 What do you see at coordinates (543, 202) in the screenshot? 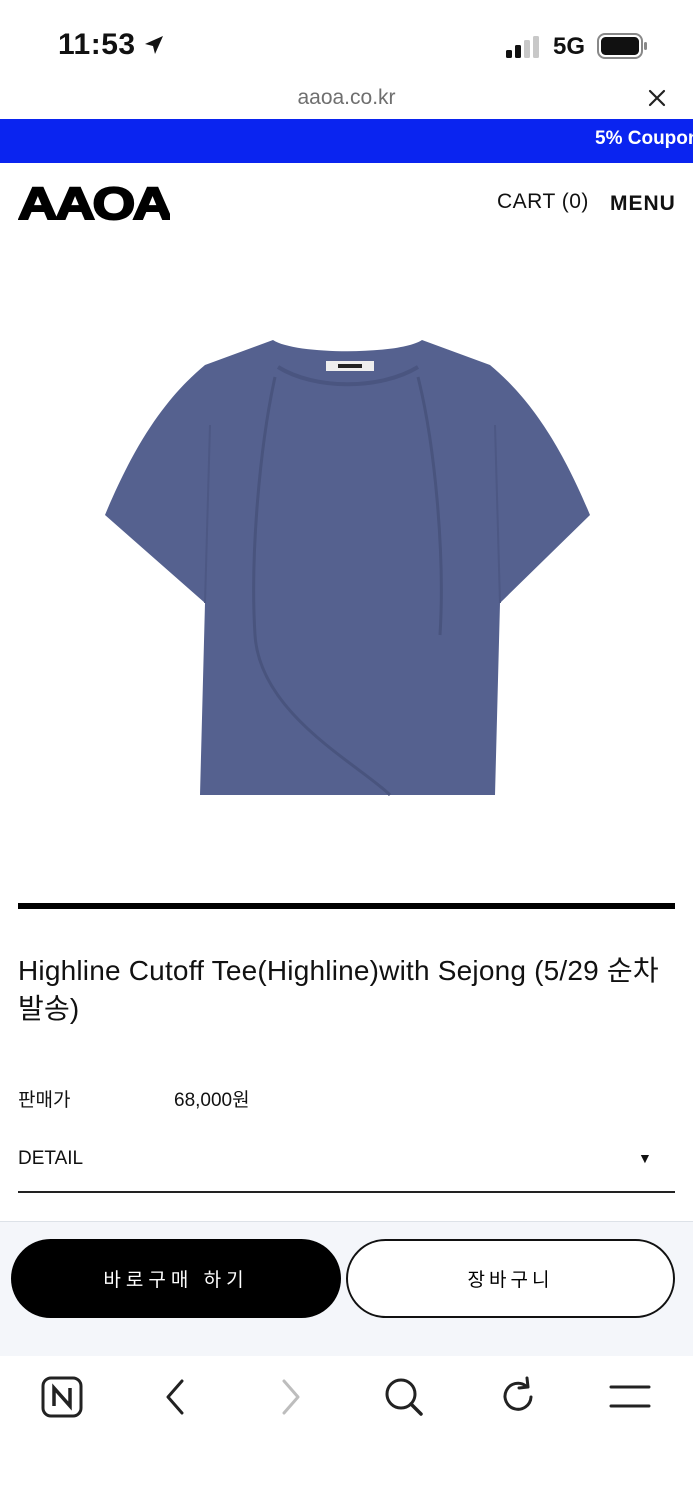
I see `cart-link: CART (0)` at bounding box center [543, 202].